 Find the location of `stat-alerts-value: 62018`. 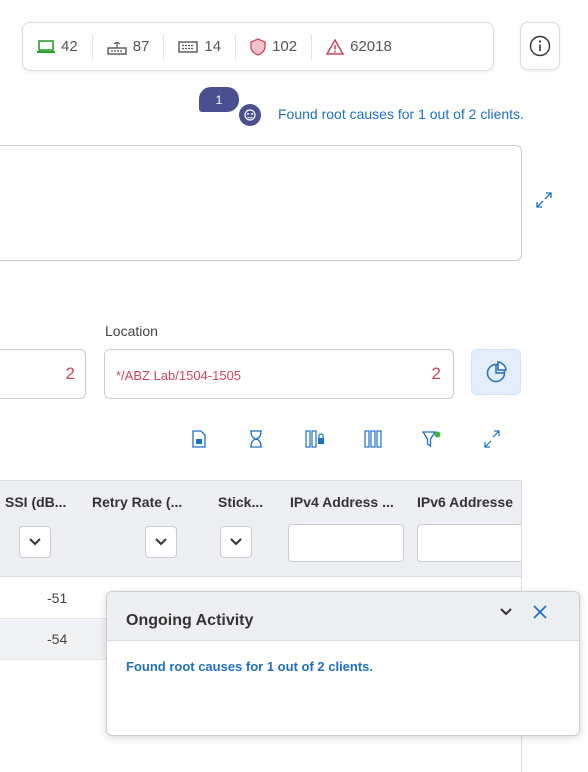

stat-alerts-value: 62018 is located at coordinates (371, 46).